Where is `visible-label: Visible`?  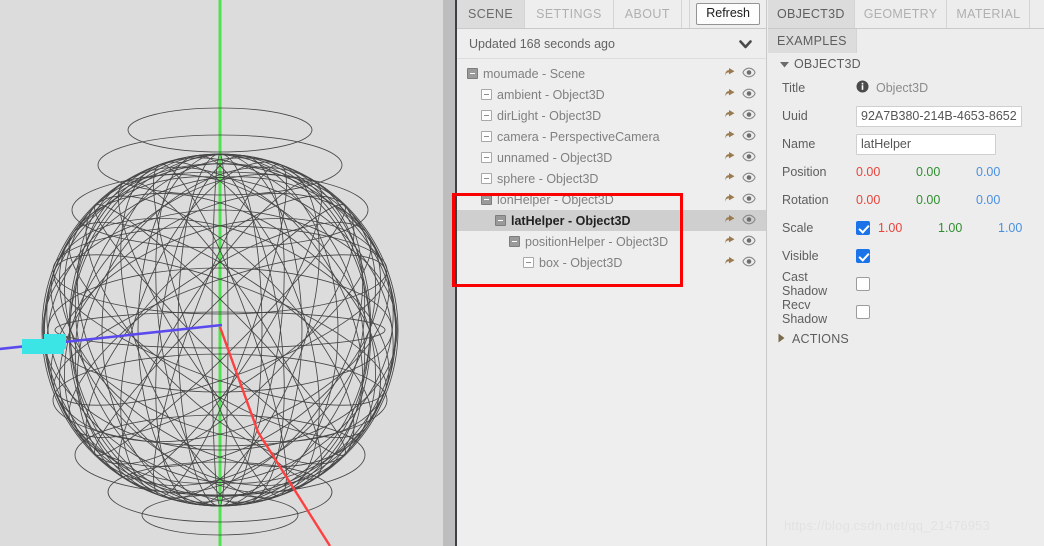 visible-label: Visible is located at coordinates (800, 256).